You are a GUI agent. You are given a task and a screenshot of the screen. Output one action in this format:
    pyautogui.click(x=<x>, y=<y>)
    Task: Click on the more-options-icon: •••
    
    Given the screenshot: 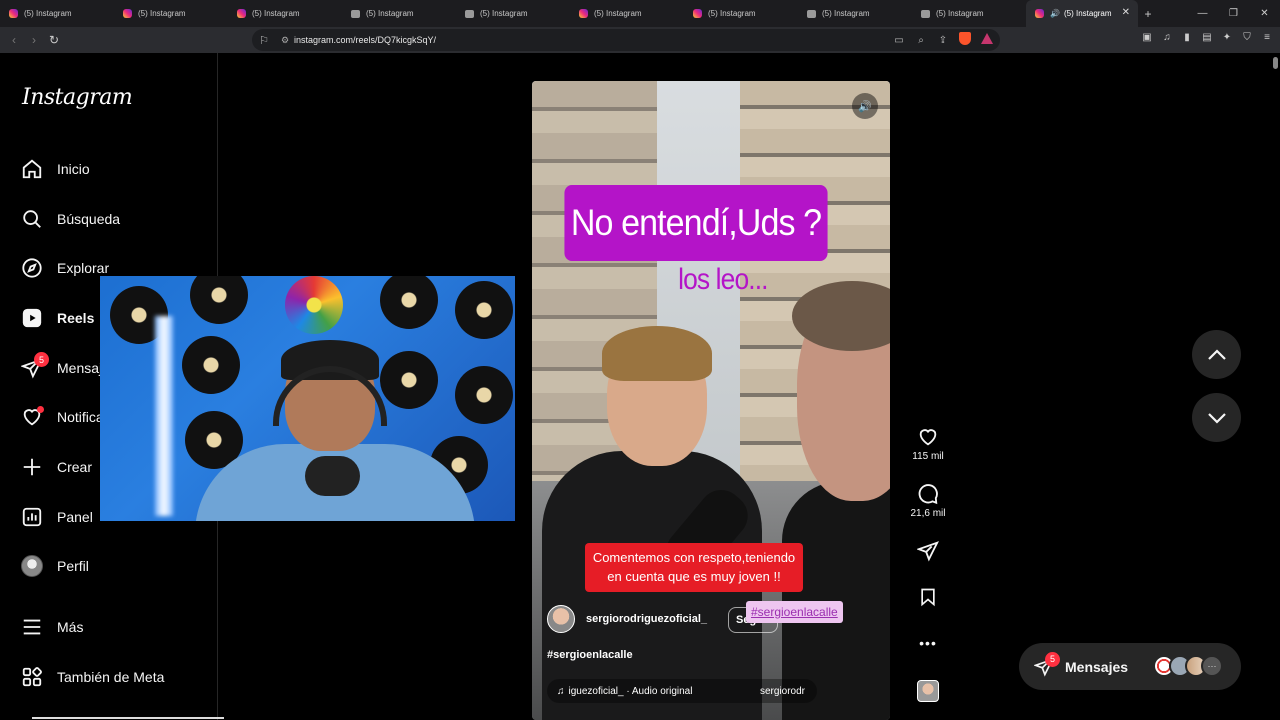 What is the action you would take?
    pyautogui.click(x=928, y=643)
    